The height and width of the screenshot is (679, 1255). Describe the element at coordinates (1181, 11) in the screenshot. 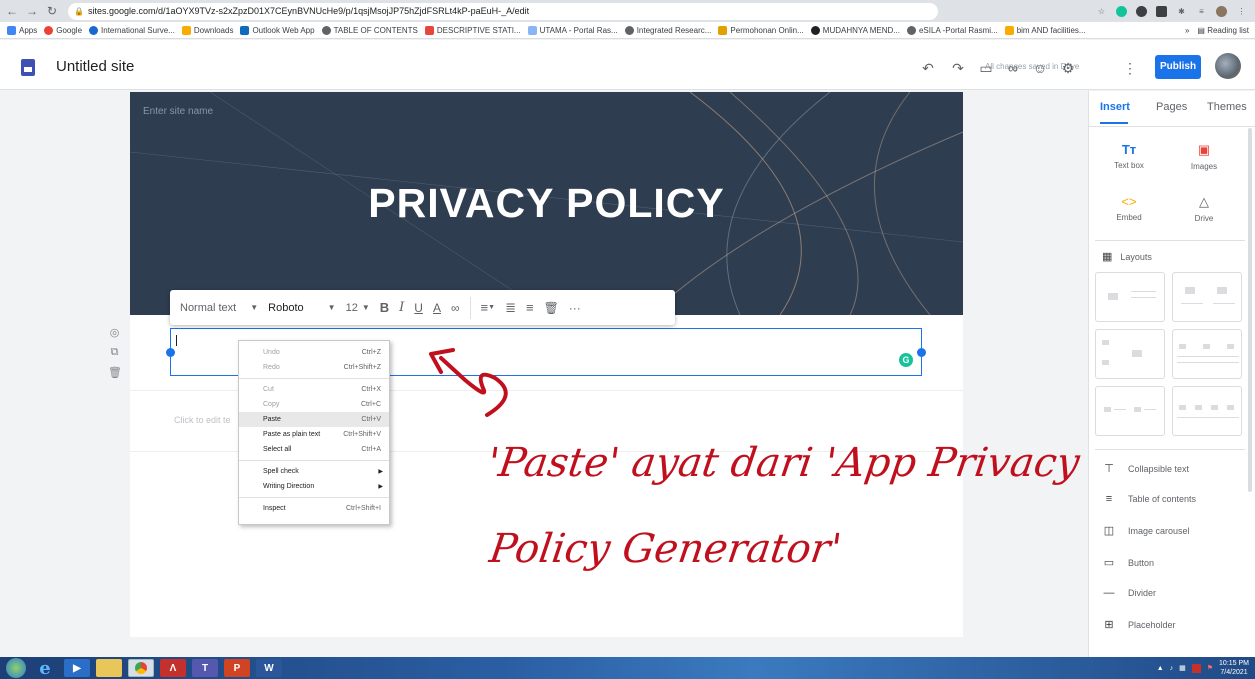

I see `puzzle-icon: ✱` at that location.